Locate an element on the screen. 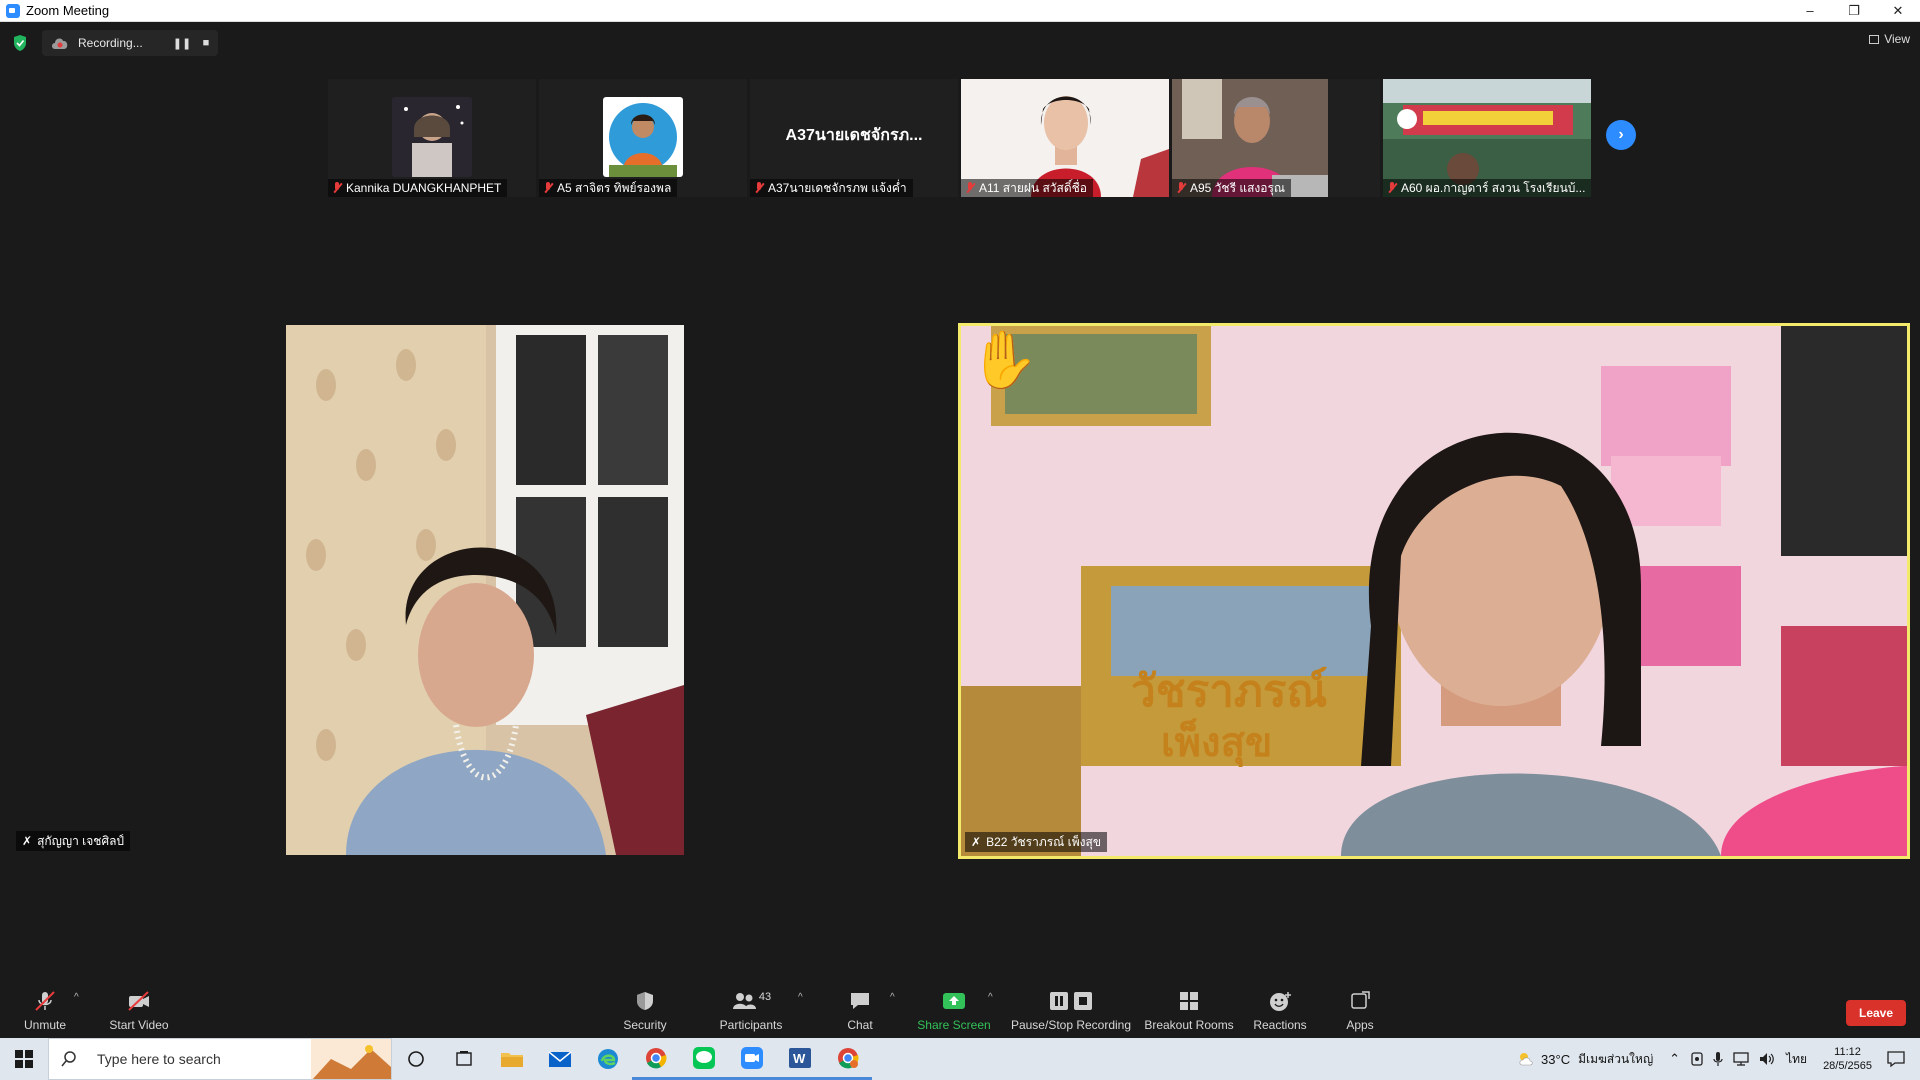  participant-thumbnail: A11 สายฝน สวัสดิ์ชื่อ is located at coordinates (1065, 138).